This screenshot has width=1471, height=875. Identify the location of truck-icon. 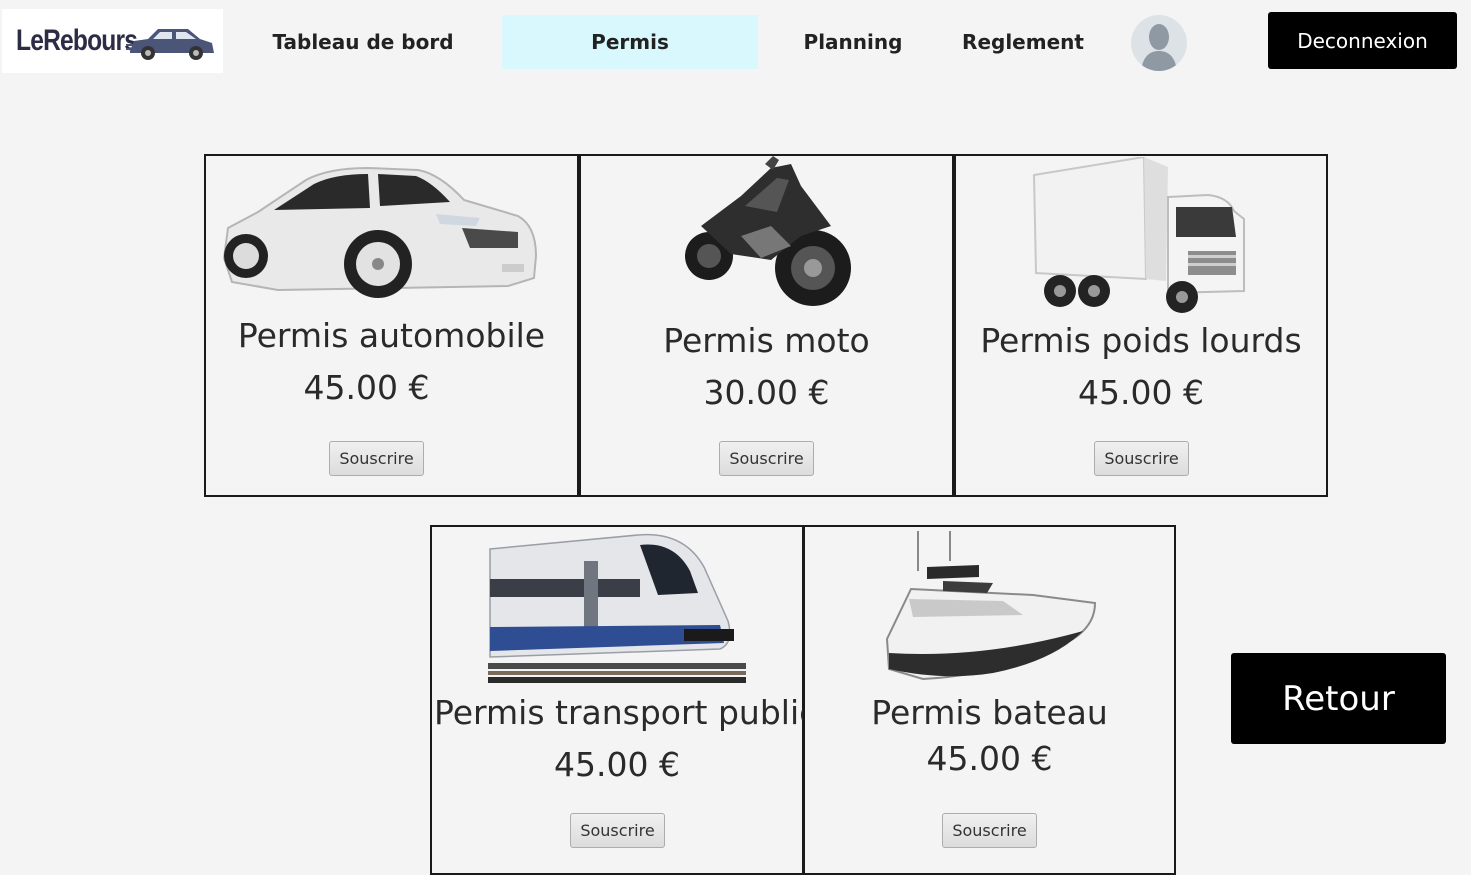
(1138, 235).